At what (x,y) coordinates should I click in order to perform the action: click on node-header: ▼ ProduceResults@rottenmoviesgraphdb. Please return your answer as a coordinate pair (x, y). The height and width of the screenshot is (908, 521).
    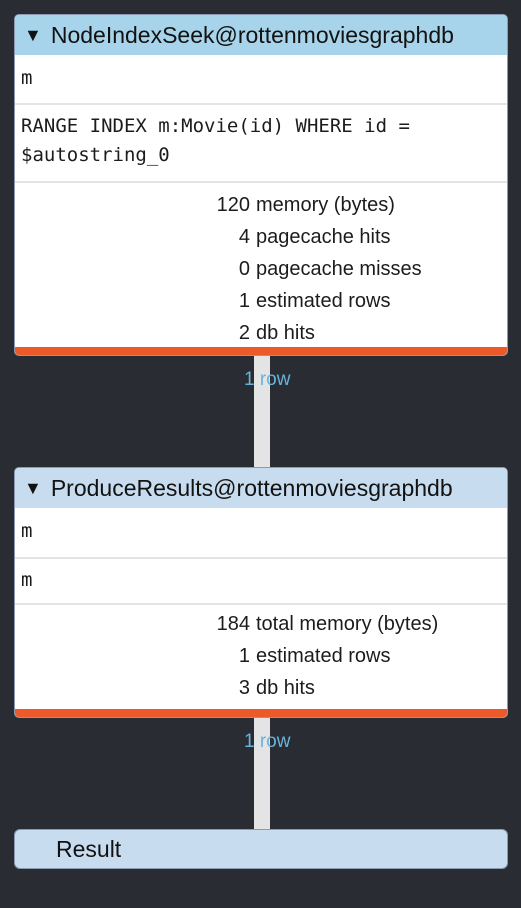
    Looking at the image, I should click on (261, 488).